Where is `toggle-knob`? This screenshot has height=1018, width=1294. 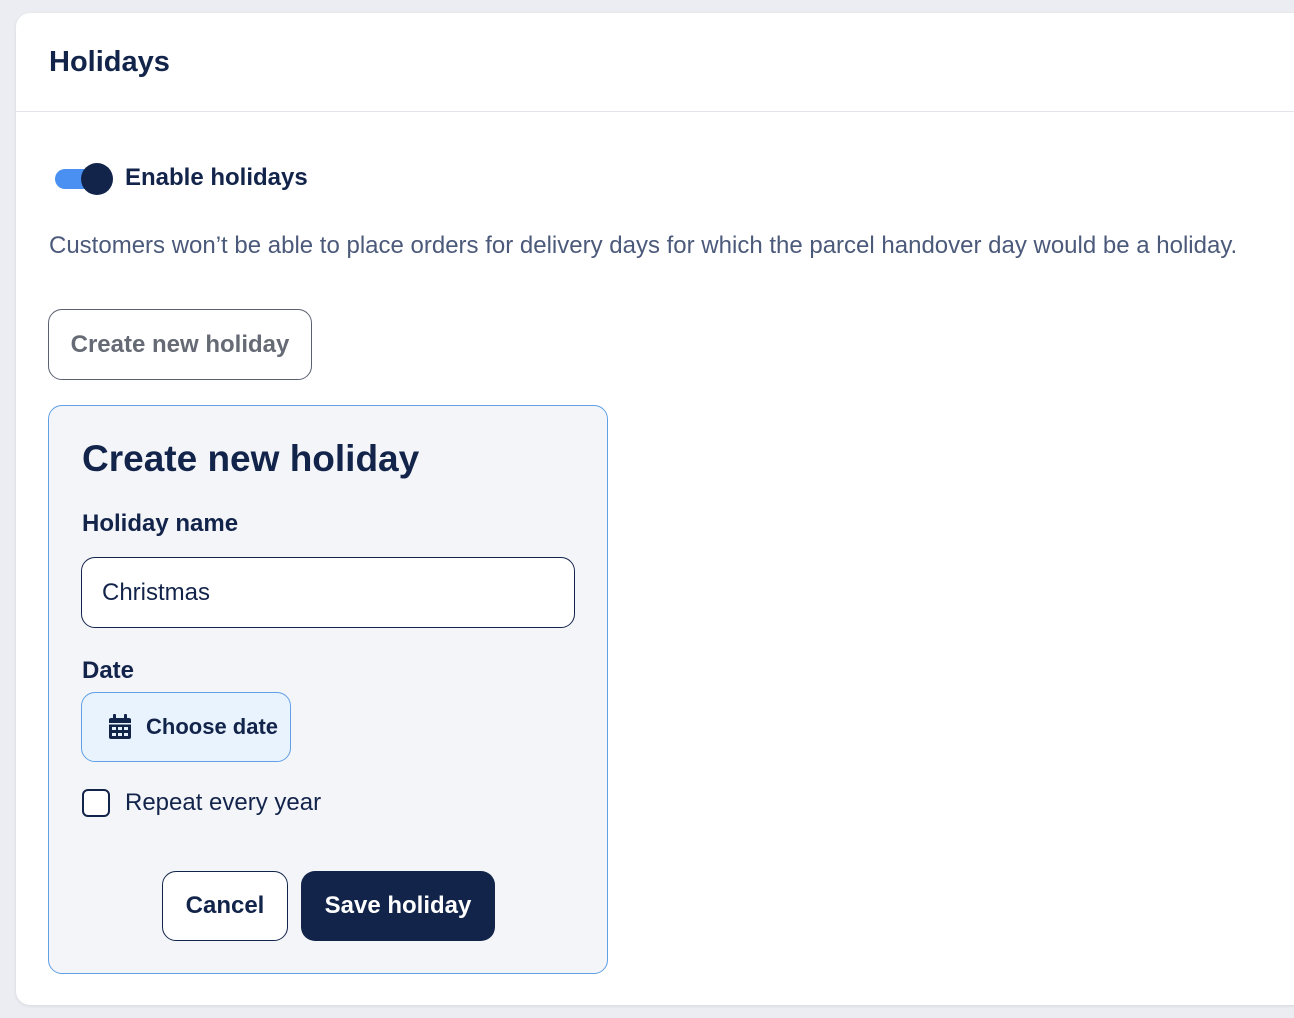 toggle-knob is located at coordinates (97, 179).